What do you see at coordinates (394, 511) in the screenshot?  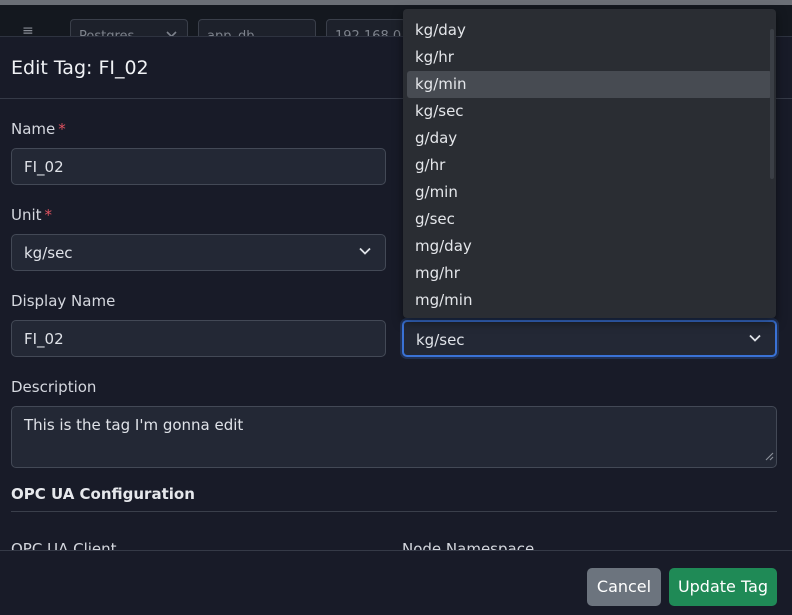 I see `section-divider` at bounding box center [394, 511].